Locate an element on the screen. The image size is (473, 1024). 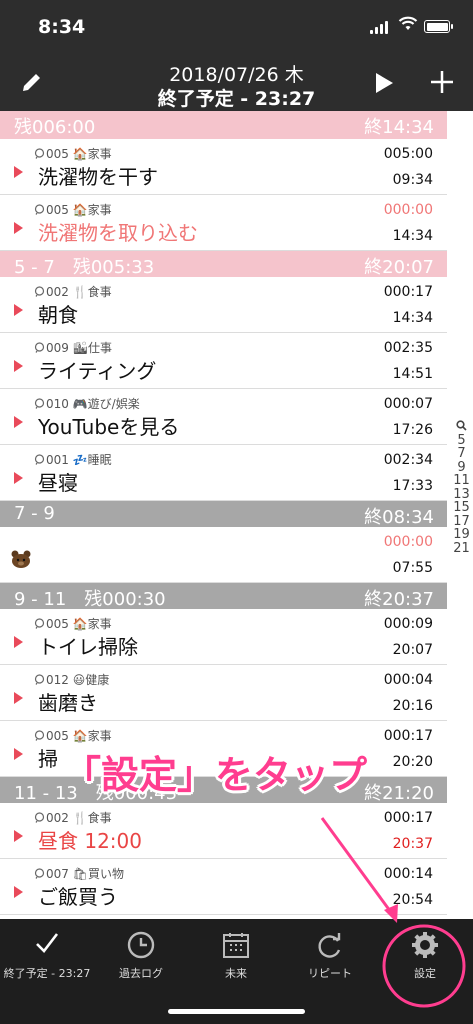
wifi-icon is located at coordinates (408, 23).